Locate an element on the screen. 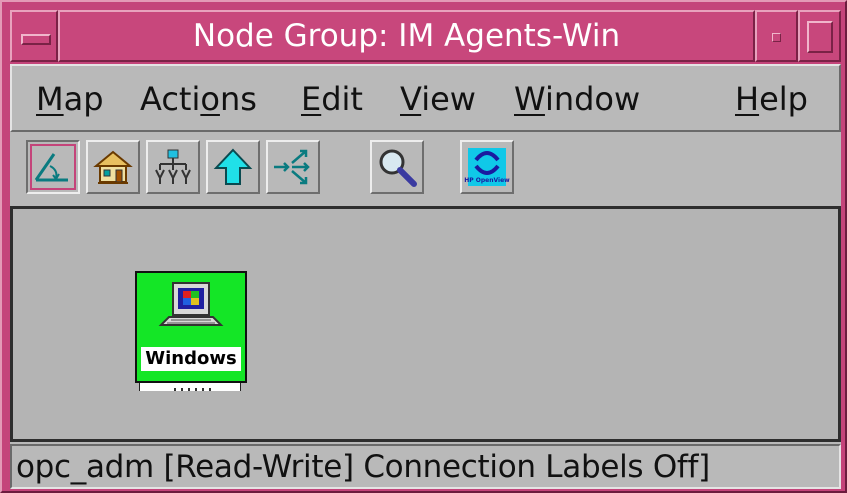 Image resolution: width=847 pixels, height=493 pixels. node-windows: Windows is located at coordinates (191, 327).